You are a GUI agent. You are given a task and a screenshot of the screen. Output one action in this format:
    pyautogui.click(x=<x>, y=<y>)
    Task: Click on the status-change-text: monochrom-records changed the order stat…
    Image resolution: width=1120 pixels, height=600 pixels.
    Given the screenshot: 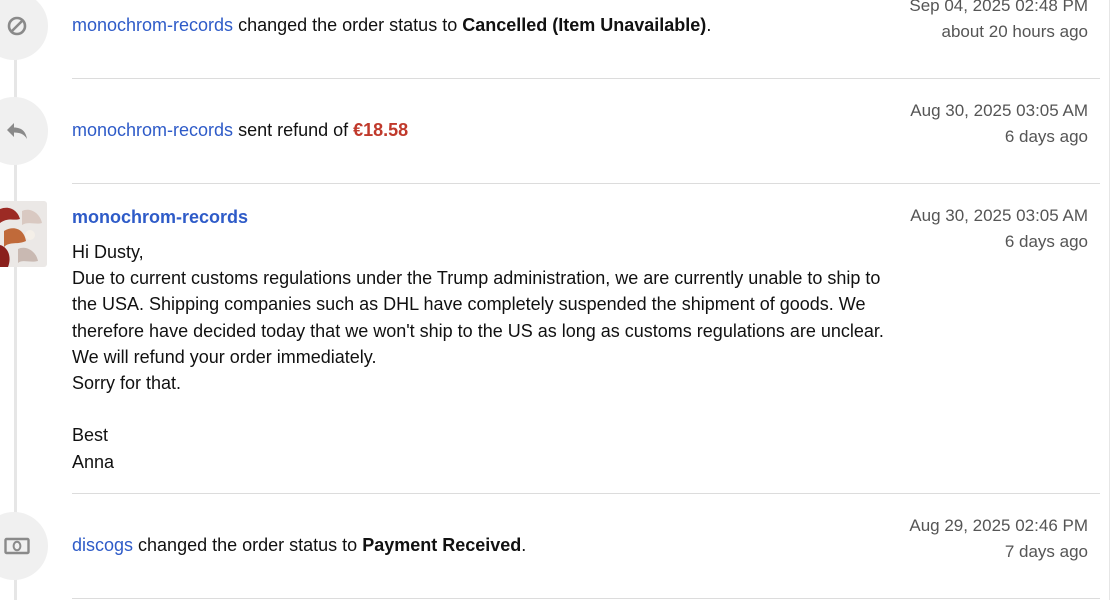 What is the action you would take?
    pyautogui.click(x=391, y=25)
    